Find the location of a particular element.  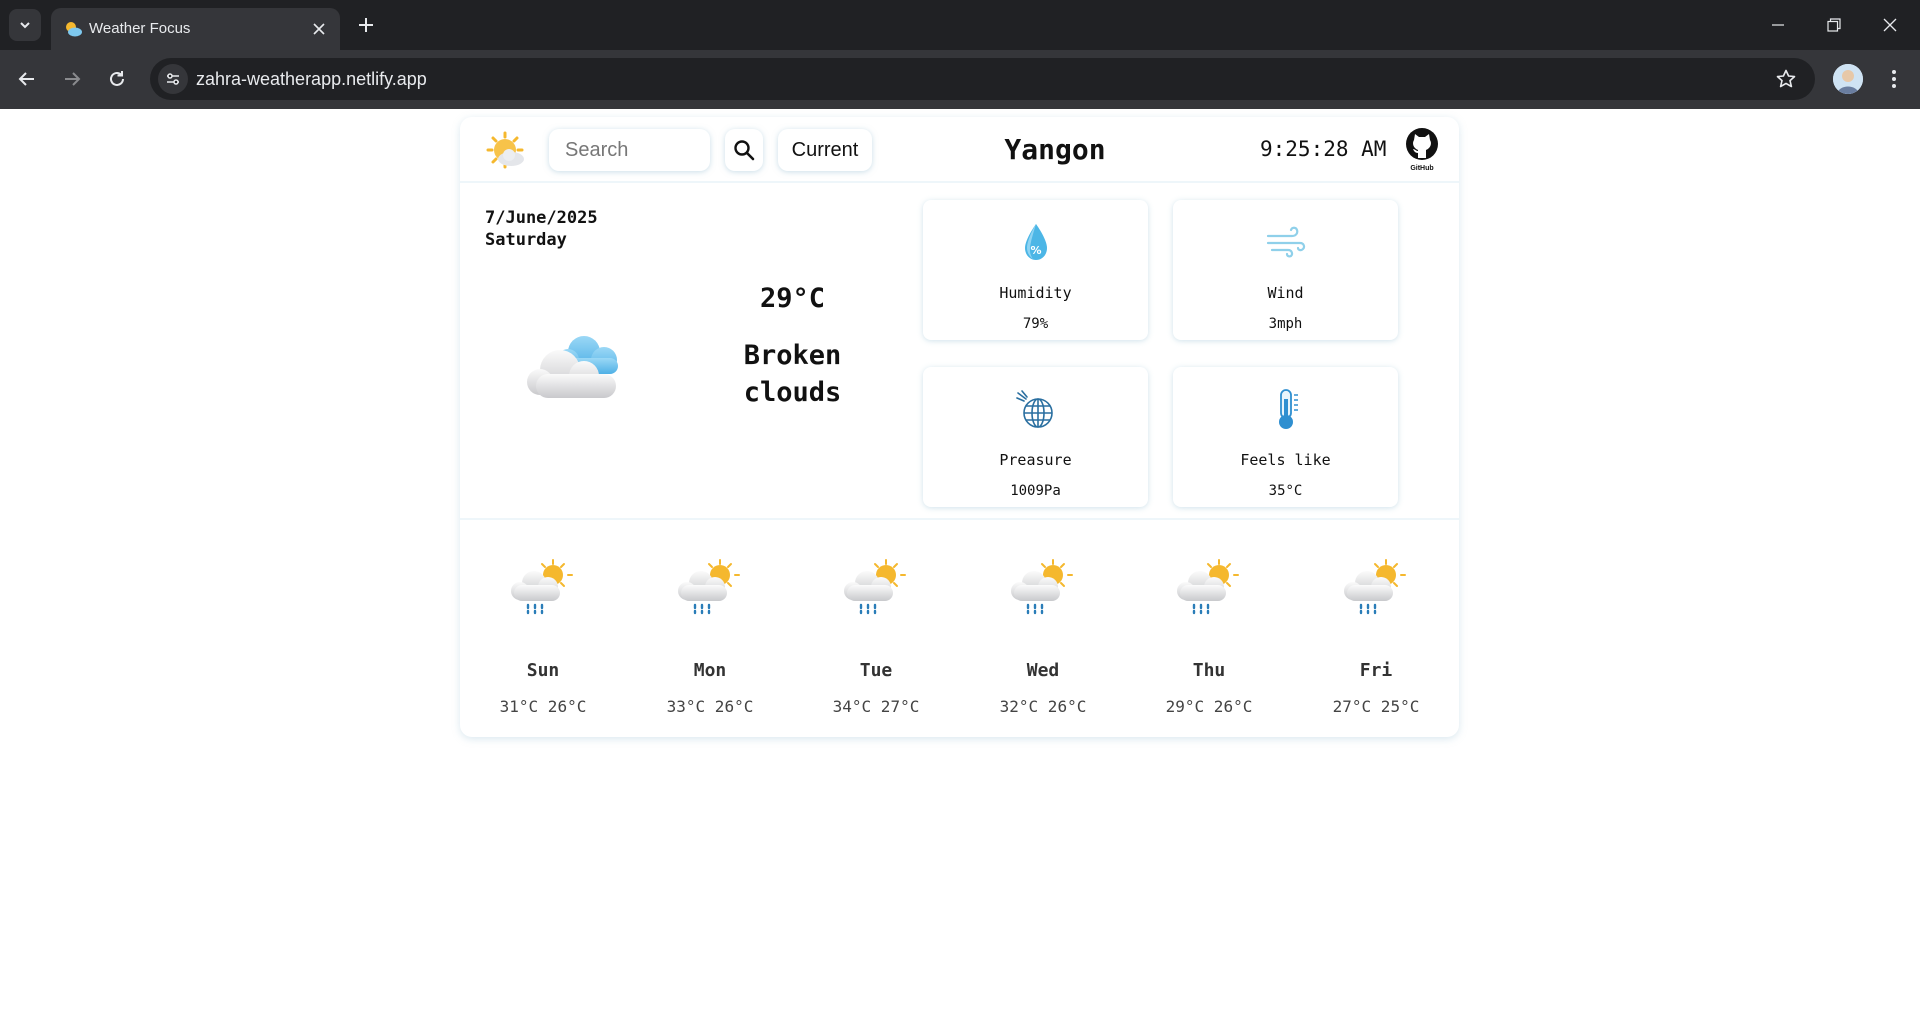

broken-clouds-icon is located at coordinates (572, 367).